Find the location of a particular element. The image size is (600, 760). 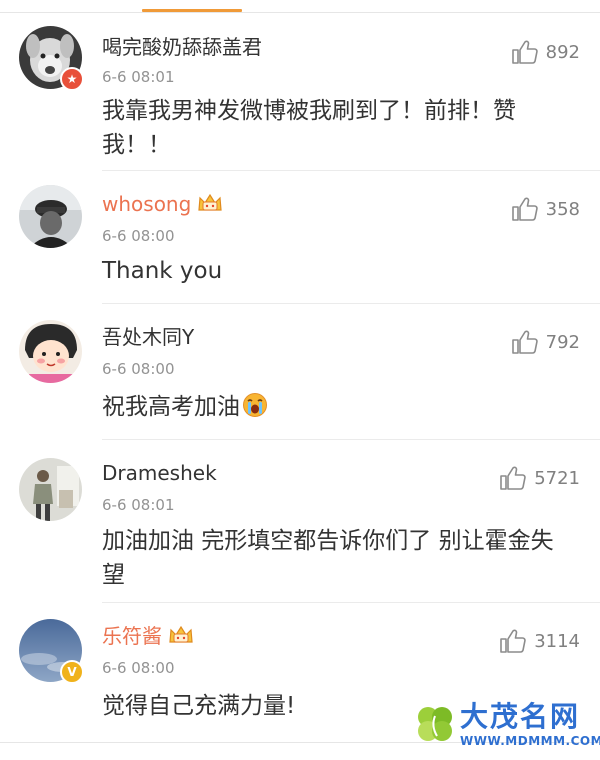

like-count: 358 is located at coordinates (562, 209).